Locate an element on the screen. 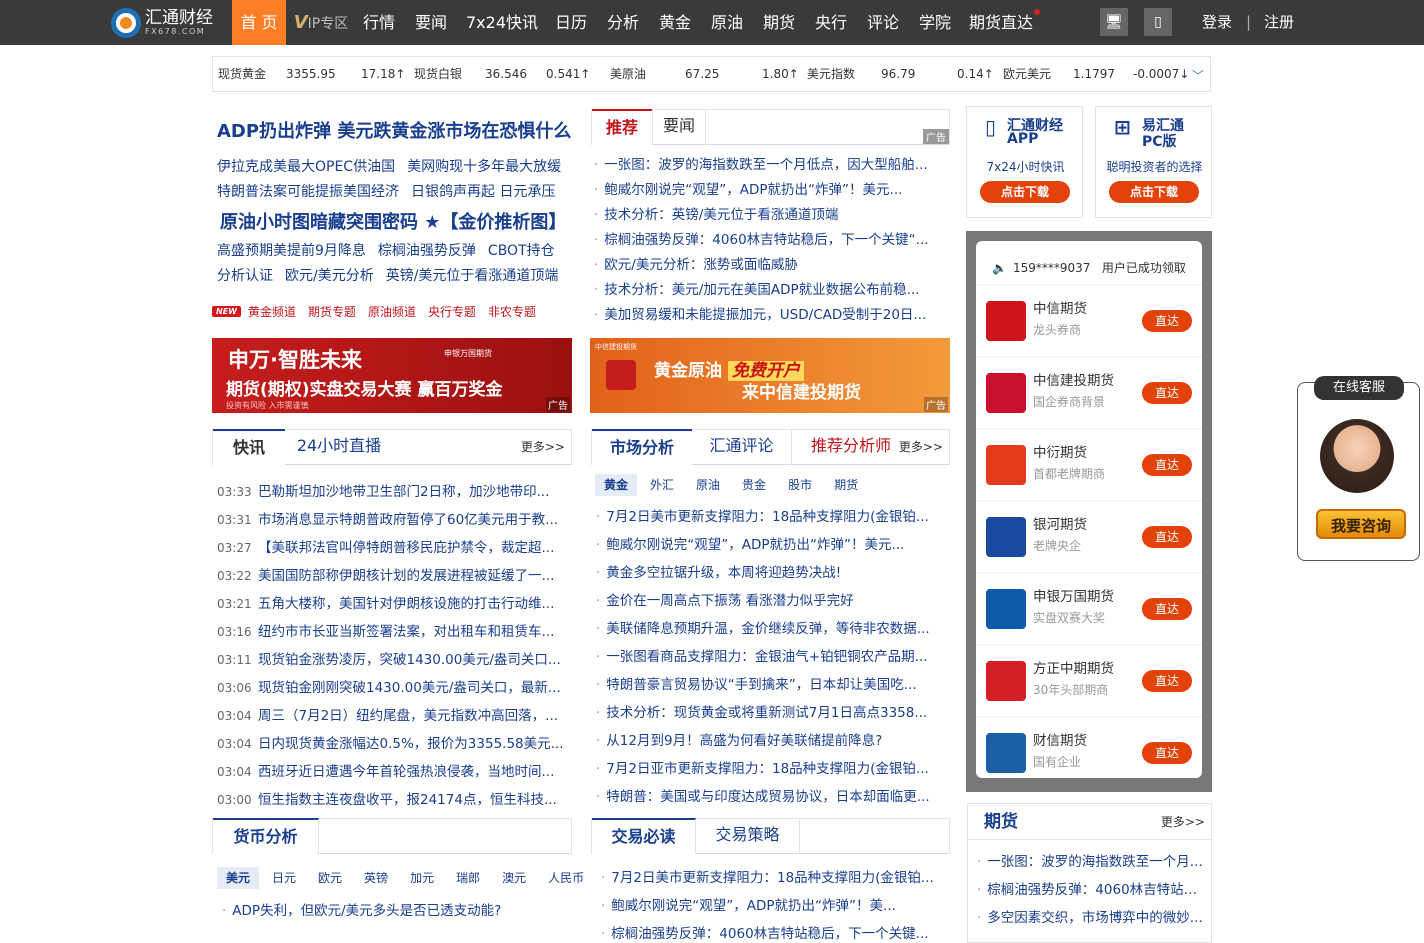 The width and height of the screenshot is (1424, 943). tab-24h-live: 24小时直播 is located at coordinates (339, 447).